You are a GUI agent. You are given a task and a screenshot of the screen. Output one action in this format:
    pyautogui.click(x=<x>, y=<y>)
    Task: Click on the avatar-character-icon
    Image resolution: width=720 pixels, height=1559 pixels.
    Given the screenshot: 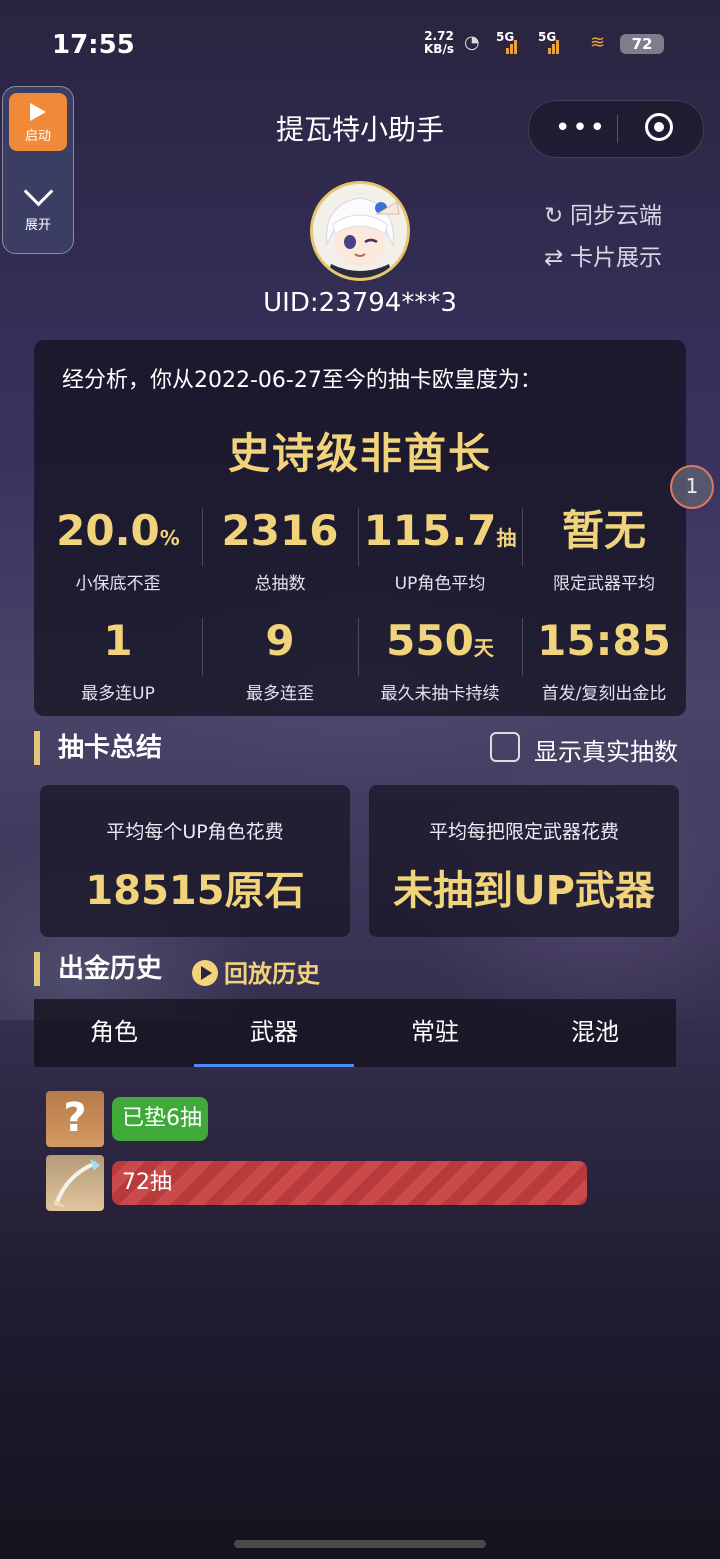 What is the action you would take?
    pyautogui.click(x=360, y=231)
    